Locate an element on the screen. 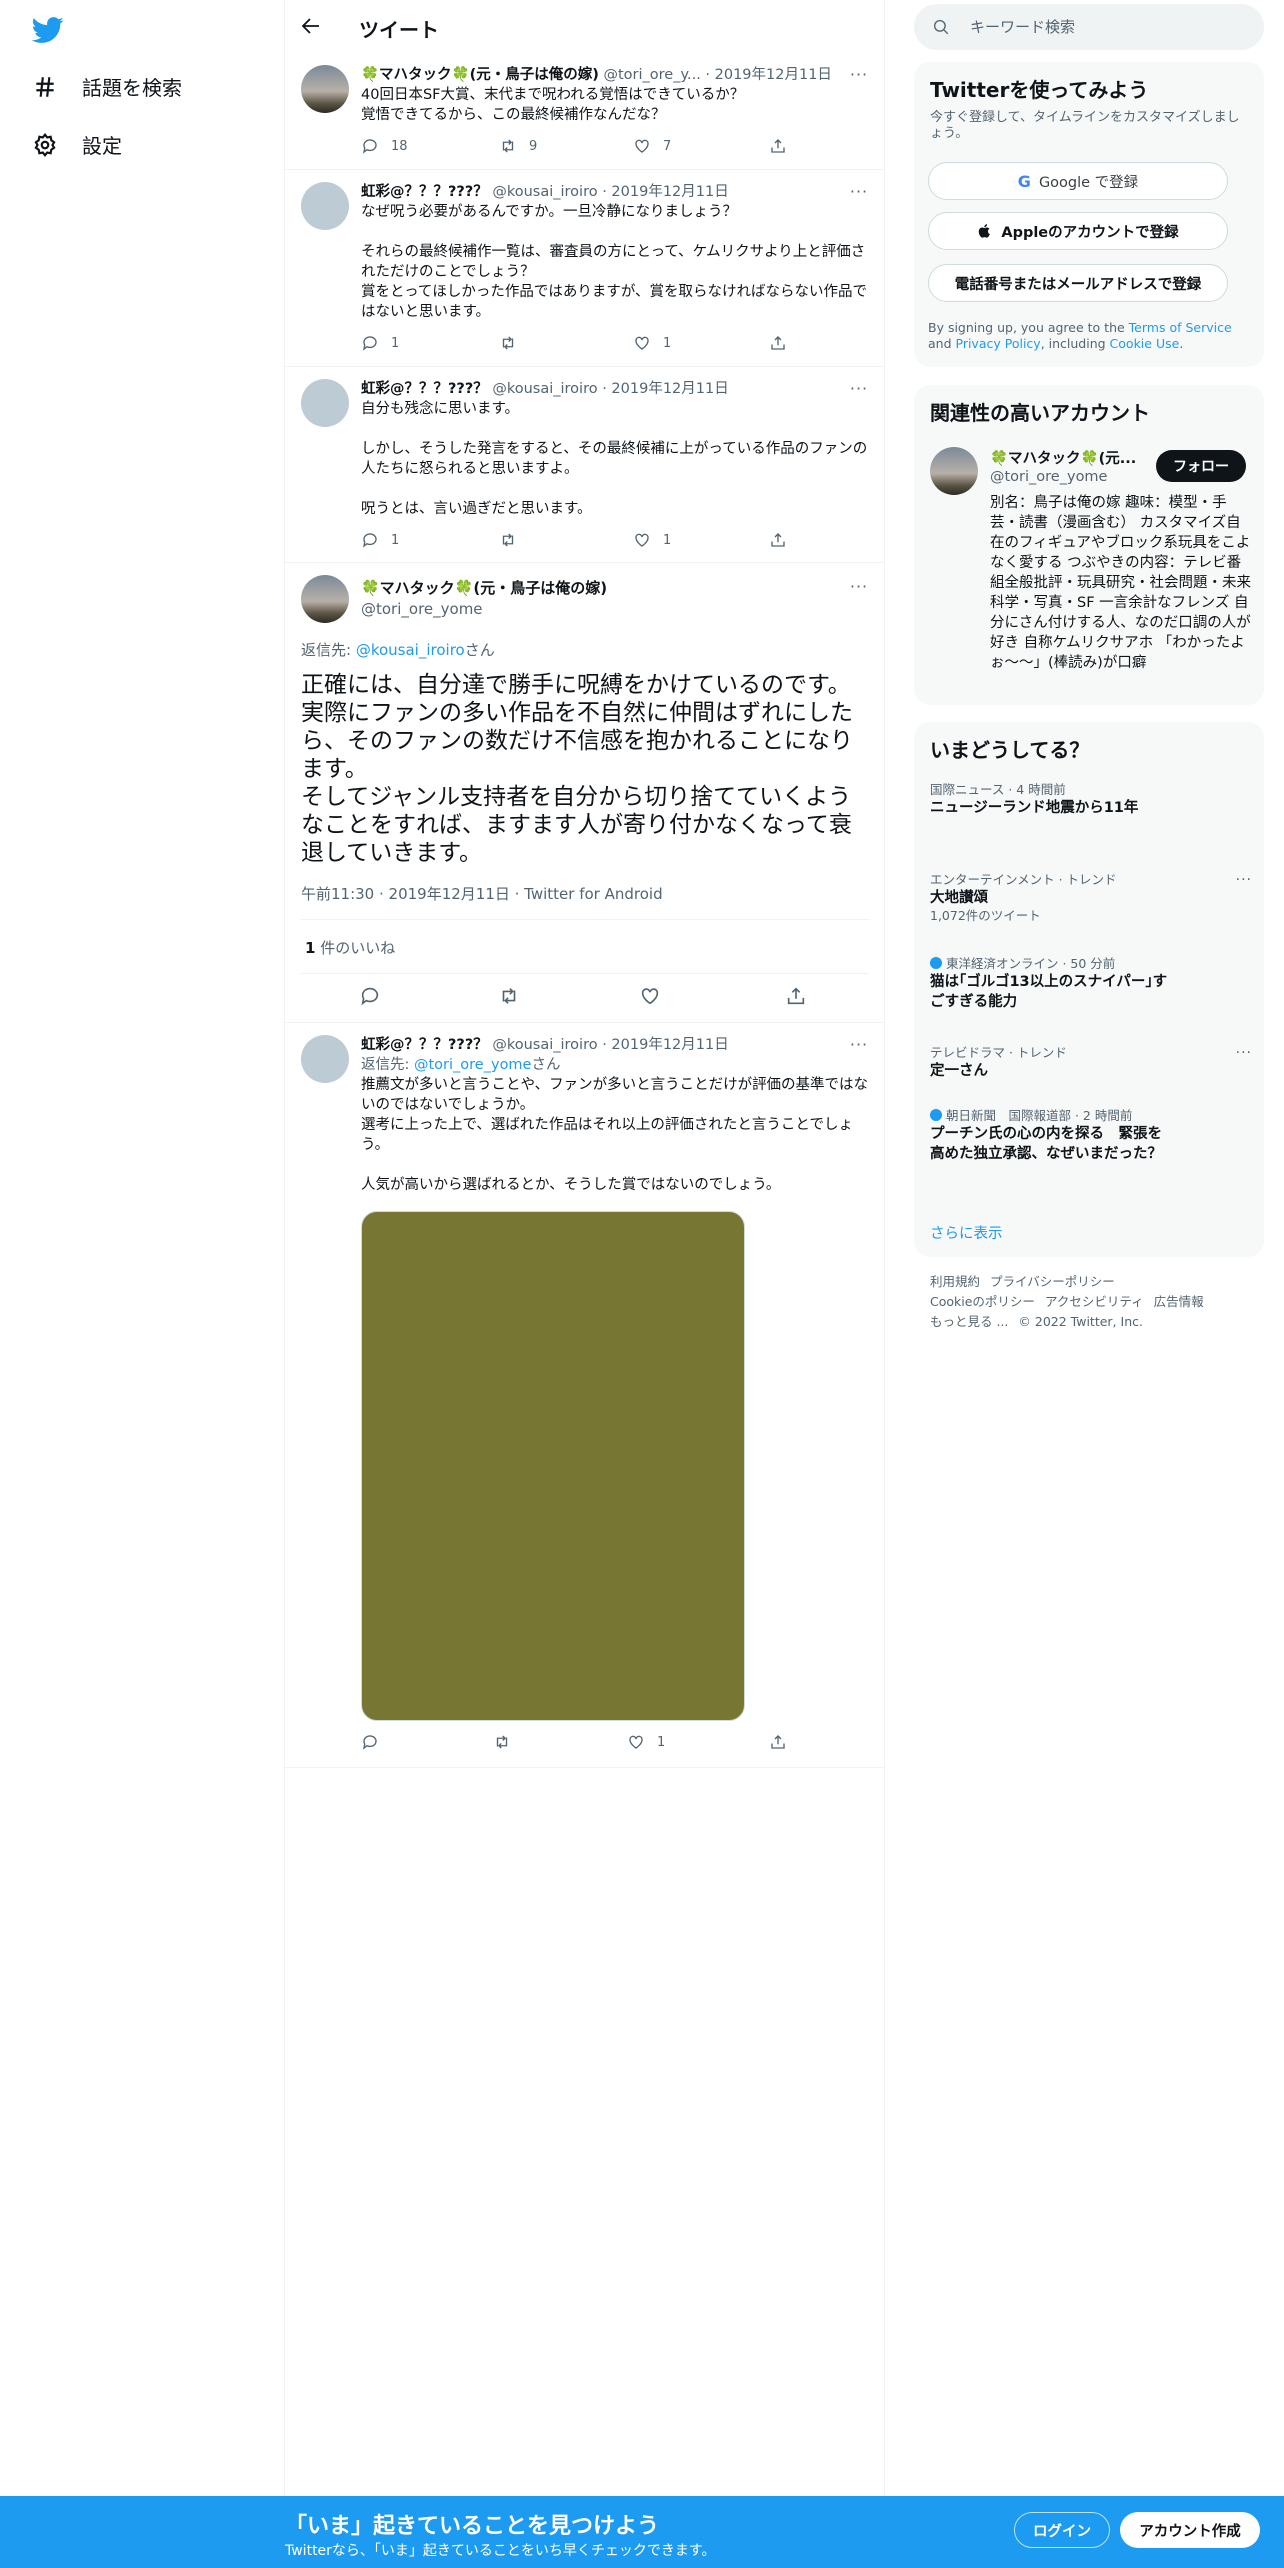  reply-to-link: @kousai_iroiro is located at coordinates (410, 650).